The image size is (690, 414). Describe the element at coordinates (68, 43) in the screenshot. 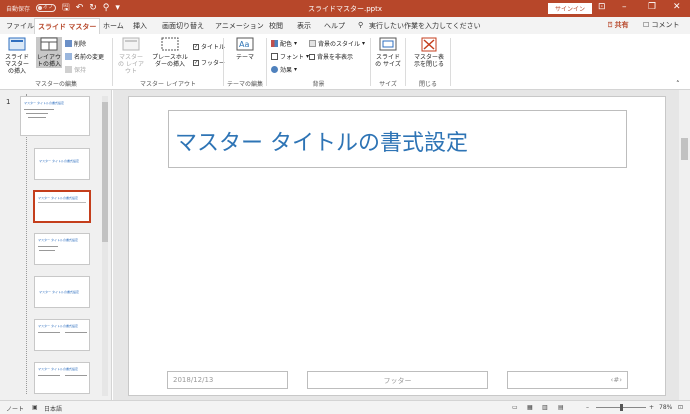

I see `delete-icon` at that location.